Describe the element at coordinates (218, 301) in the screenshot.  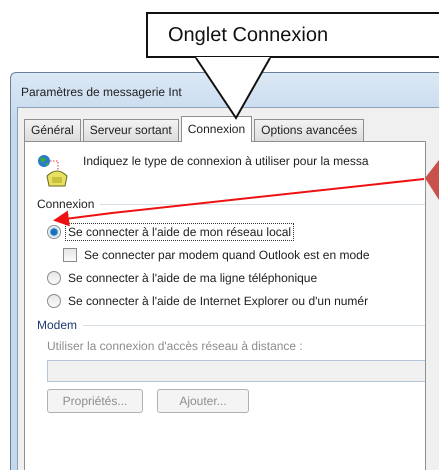
I see `radio-label: Se connecter à l'aide de Internet Explorer ou d'un numér` at that location.